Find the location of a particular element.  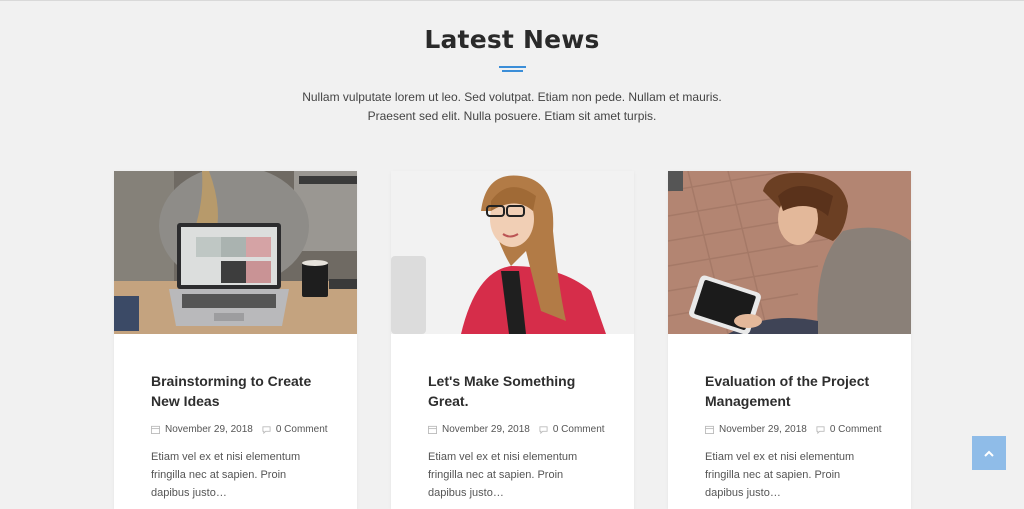

chevron-up-icon is located at coordinates (989, 453).